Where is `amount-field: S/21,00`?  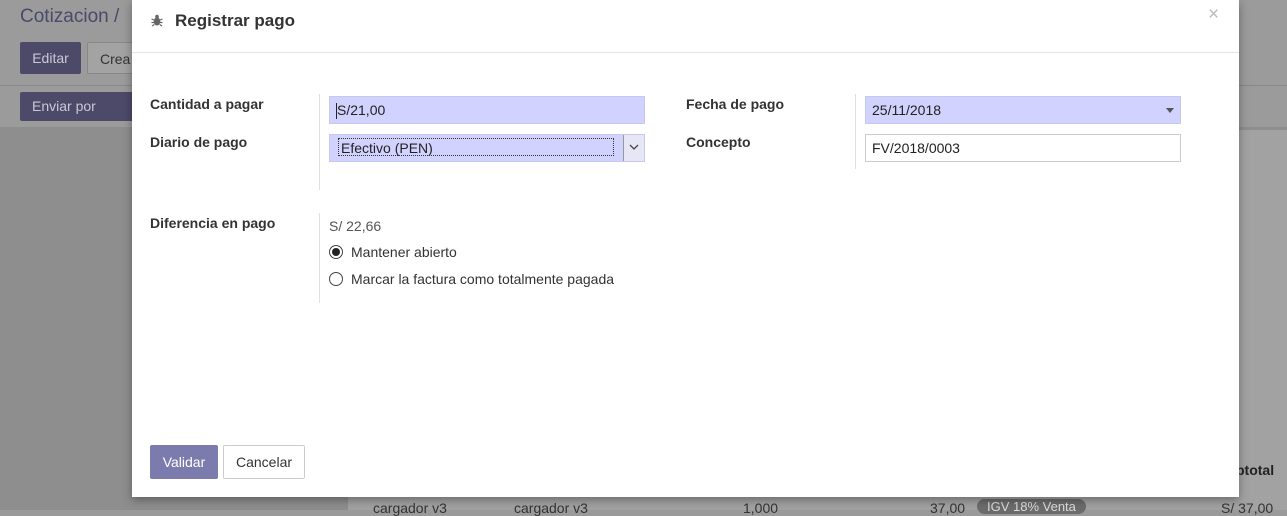
amount-field: S/21,00 is located at coordinates (487, 110).